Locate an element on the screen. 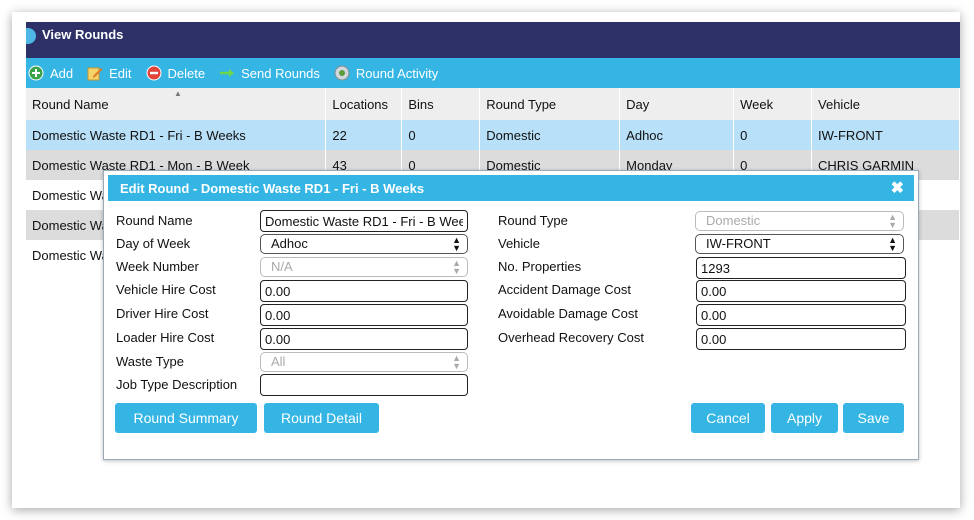 The width and height of the screenshot is (974, 520). sort-asc-icon: ▲ is located at coordinates (178, 93).